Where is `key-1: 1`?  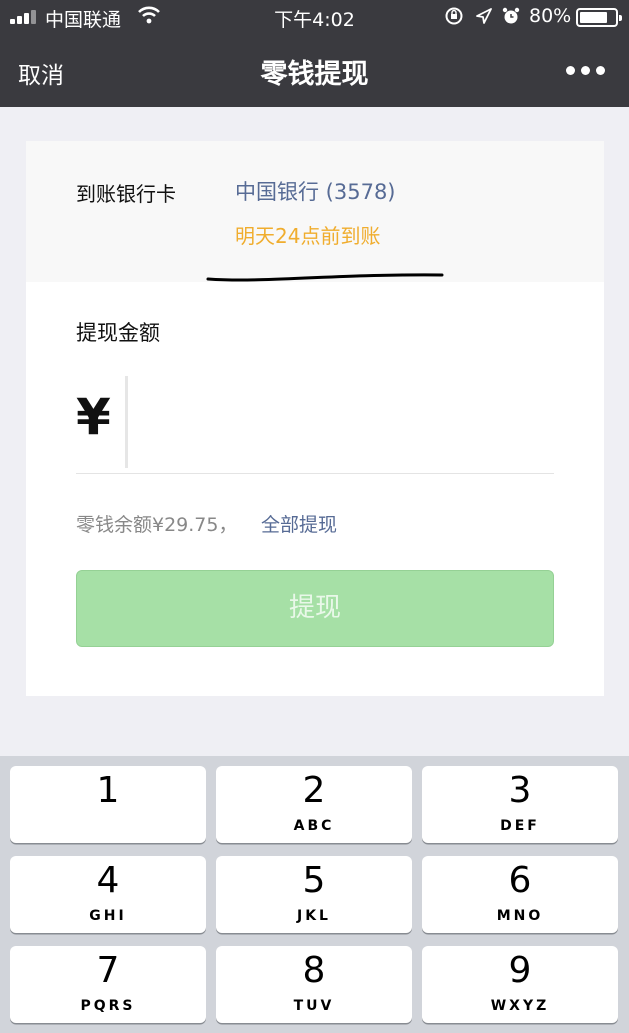
key-1: 1 is located at coordinates (108, 804).